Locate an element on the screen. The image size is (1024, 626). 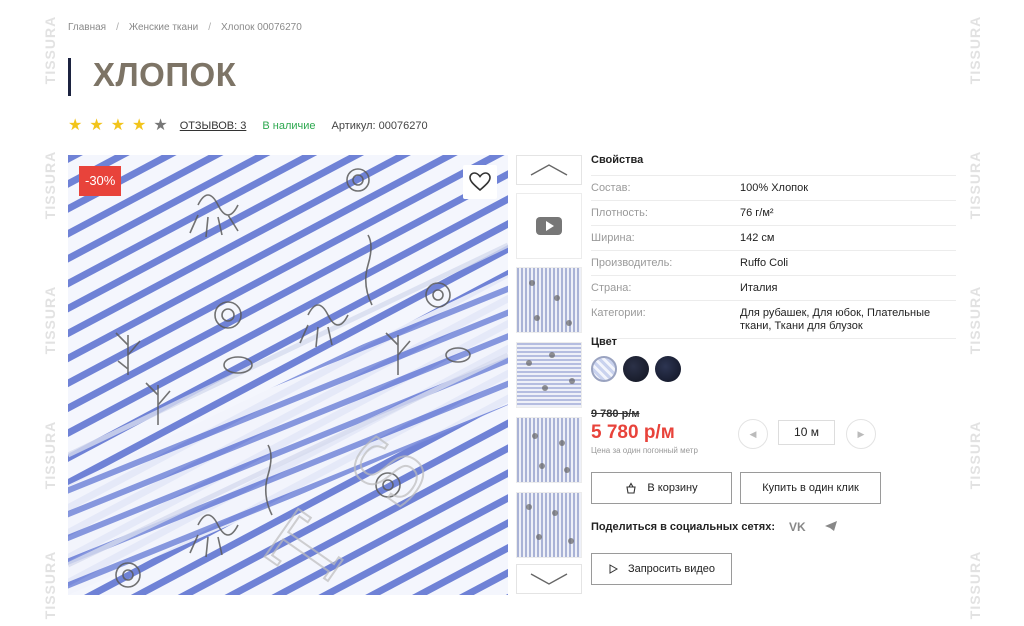
stock-status: В наличие is located at coordinates (289, 126).